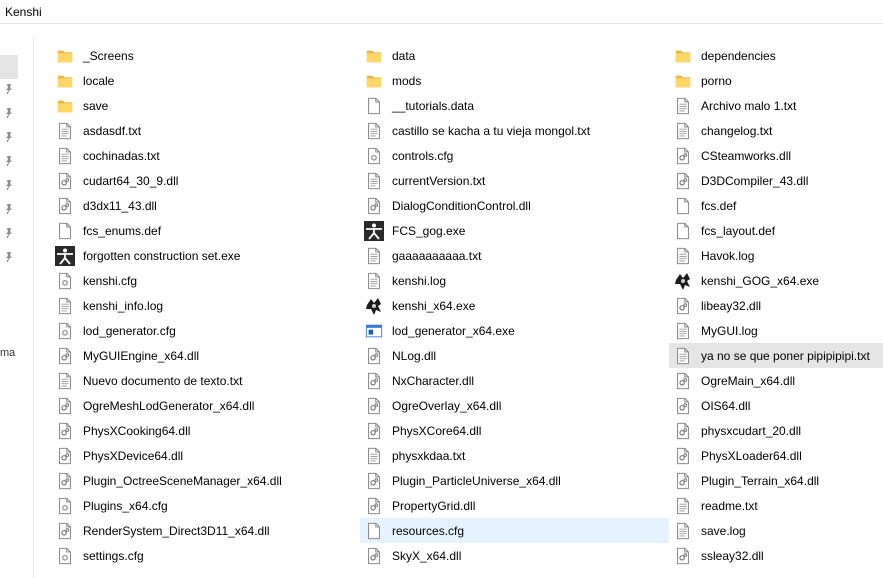  What do you see at coordinates (514, 530) in the screenshot?
I see `file-item: resources.cfg` at bounding box center [514, 530].